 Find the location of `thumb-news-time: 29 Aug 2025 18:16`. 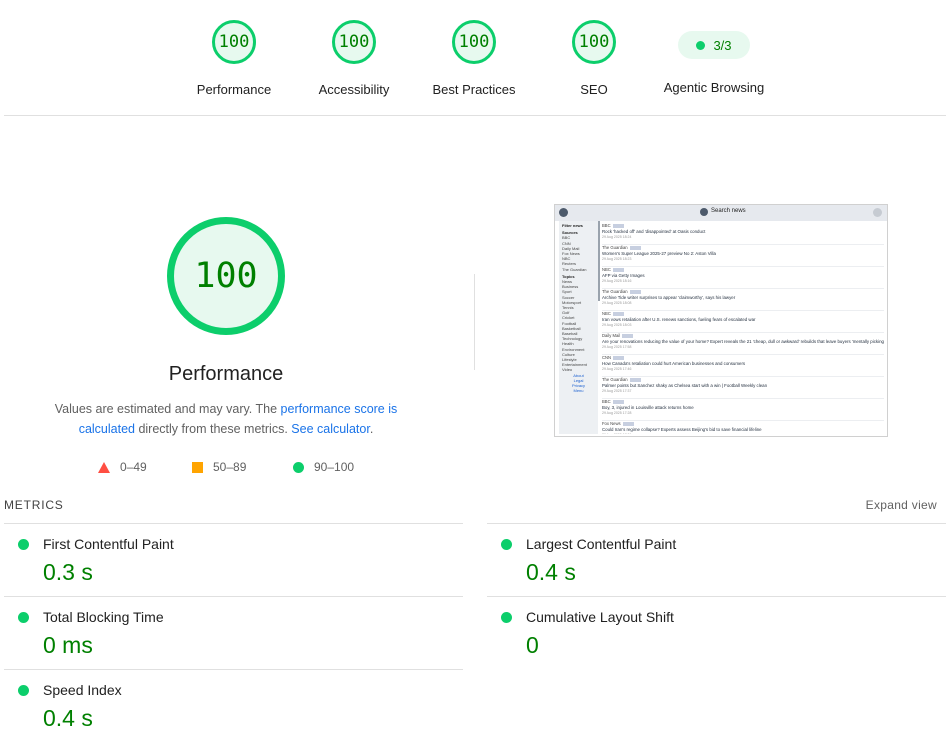

thumb-news-time: 29 Aug 2025 18:16 is located at coordinates (617, 281).